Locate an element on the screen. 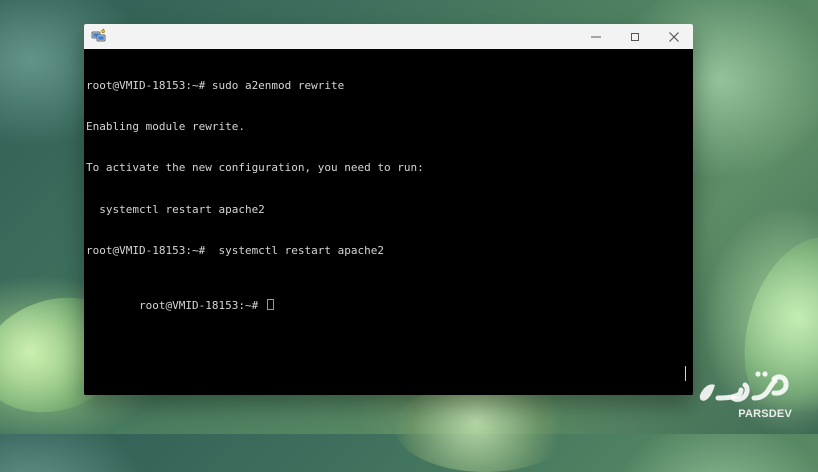 The image size is (818, 472). background-leaf-bottom is located at coordinates (485, 427).